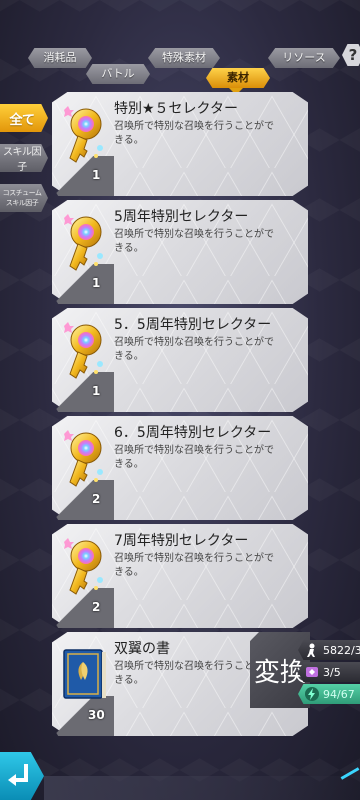  I want to click on tab-consumables: 消耗品, so click(60, 58).